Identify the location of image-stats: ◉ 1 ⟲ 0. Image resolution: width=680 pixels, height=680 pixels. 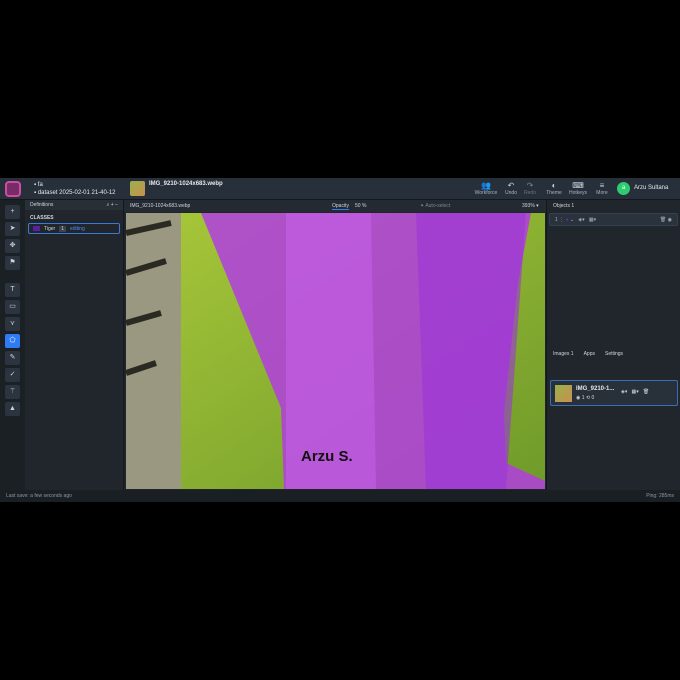
(585, 398).